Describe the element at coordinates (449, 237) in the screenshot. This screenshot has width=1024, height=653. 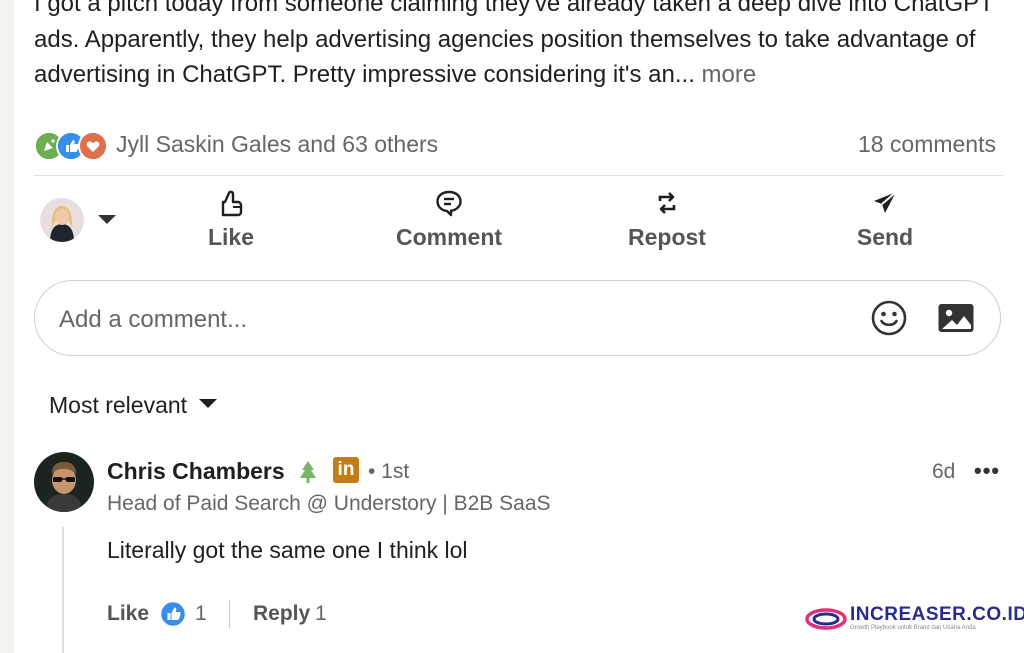
I see `comment-button-label: Comment` at that location.